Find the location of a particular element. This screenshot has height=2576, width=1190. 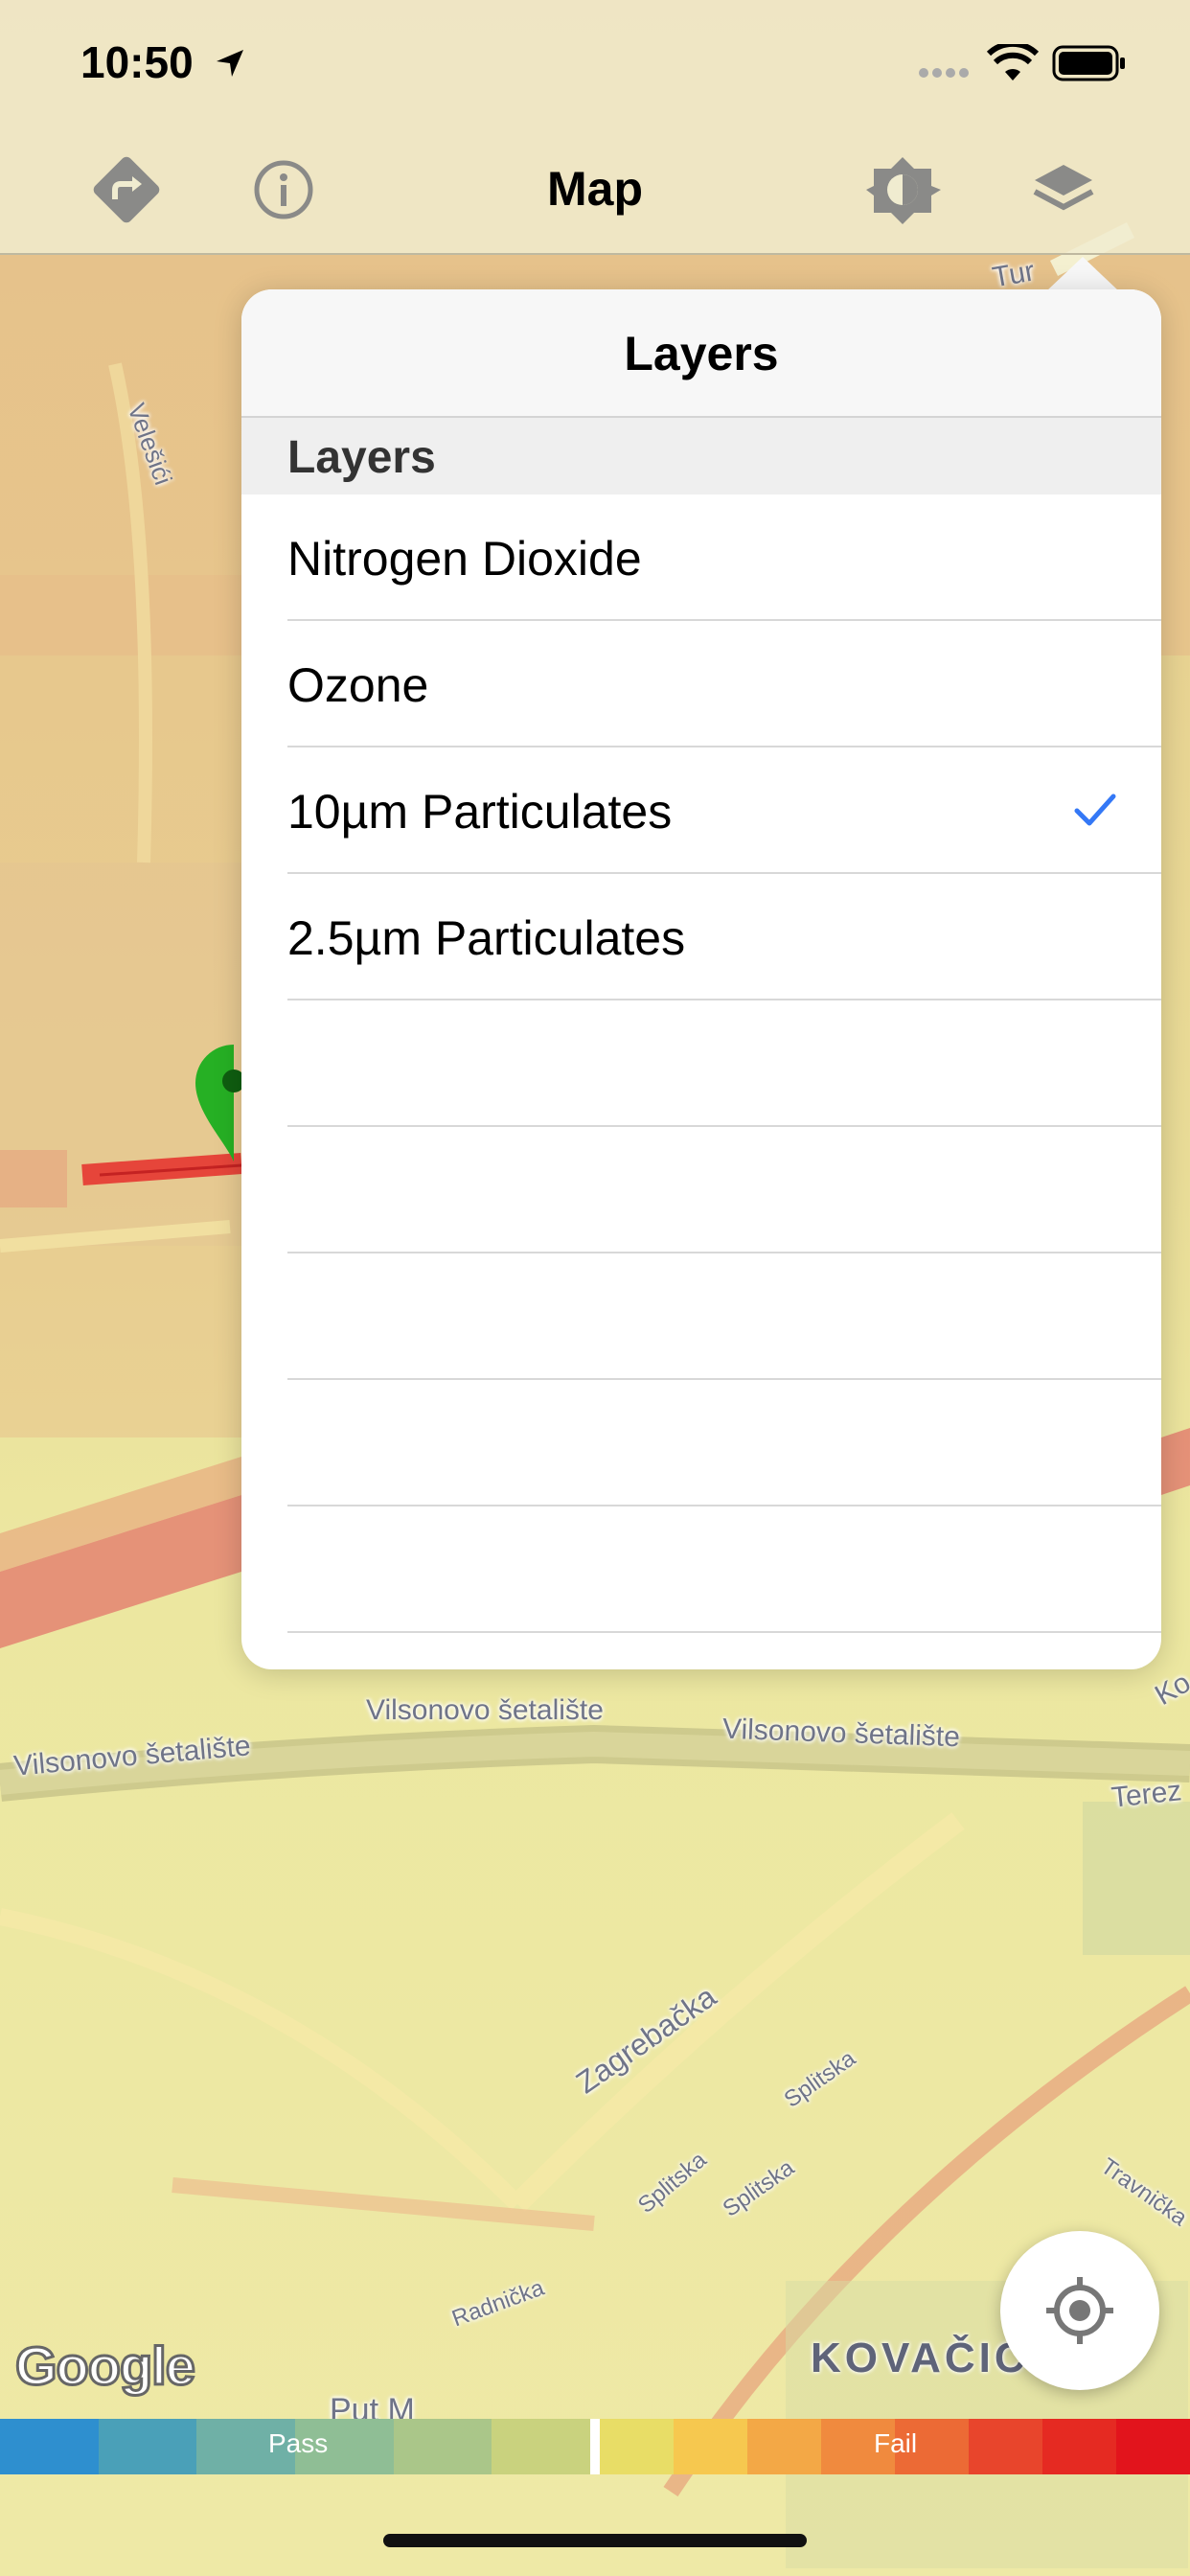

location-arrow-icon is located at coordinates (230, 63).